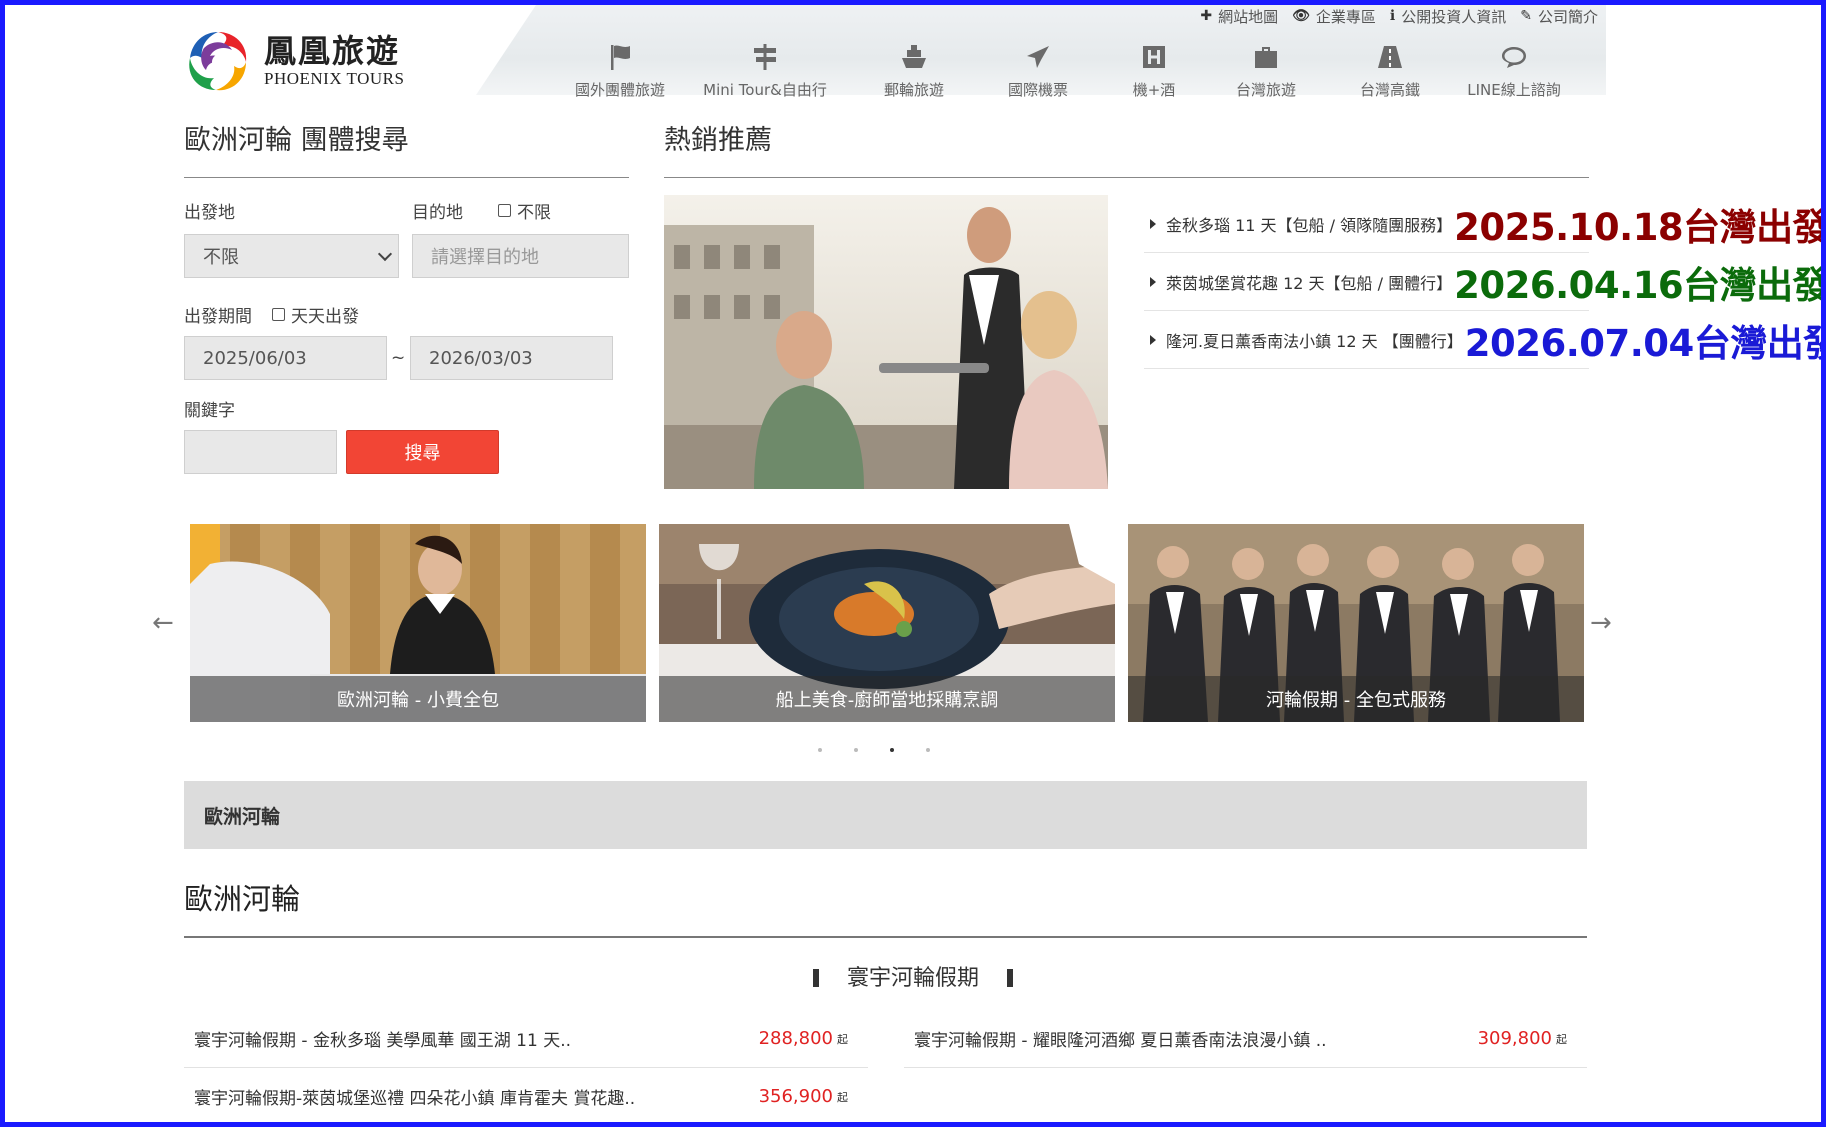 This screenshot has width=1826, height=1127. What do you see at coordinates (1392, 16) in the screenshot?
I see `info-icon: ℹ` at bounding box center [1392, 16].